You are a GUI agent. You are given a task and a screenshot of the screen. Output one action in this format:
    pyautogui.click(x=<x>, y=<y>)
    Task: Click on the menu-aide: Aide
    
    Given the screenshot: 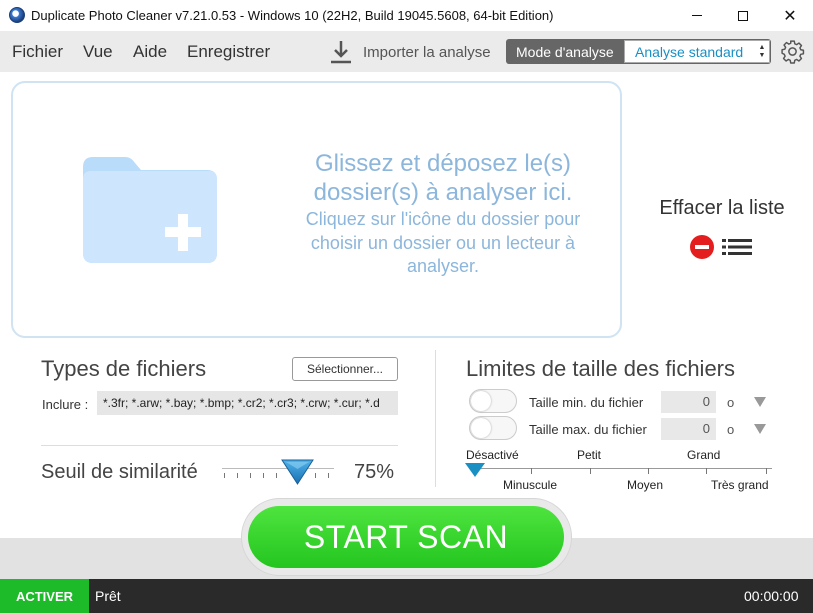 What is the action you would take?
    pyautogui.click(x=150, y=52)
    